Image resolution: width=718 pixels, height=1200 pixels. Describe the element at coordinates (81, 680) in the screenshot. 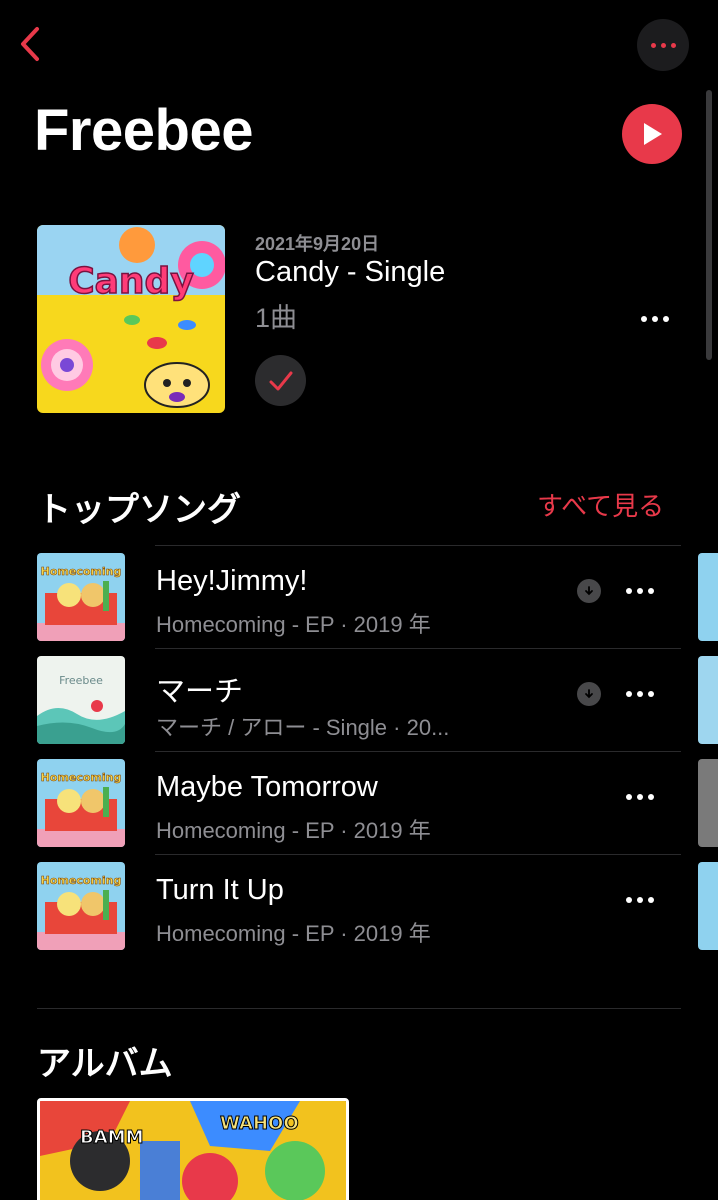

I see `song-art-text: Freebee` at that location.